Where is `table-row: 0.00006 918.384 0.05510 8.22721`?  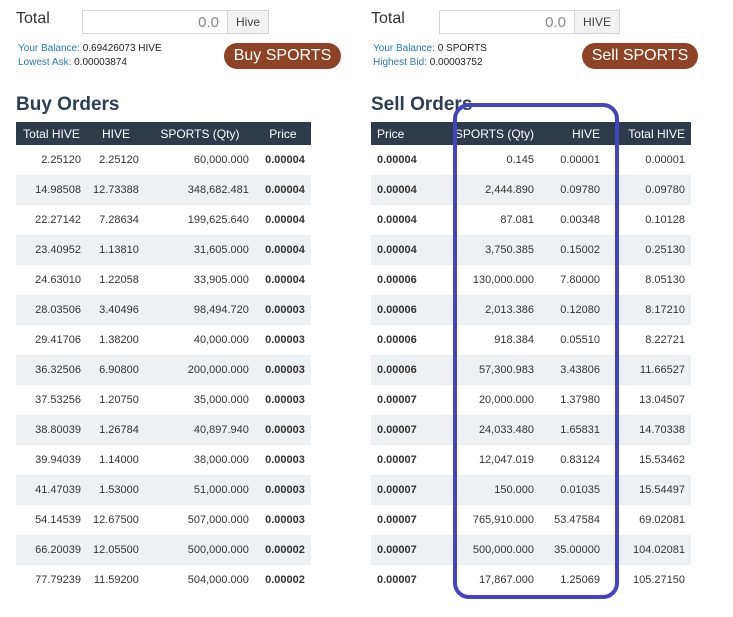 table-row: 0.00006 918.384 0.05510 8.22721 is located at coordinates (531, 340).